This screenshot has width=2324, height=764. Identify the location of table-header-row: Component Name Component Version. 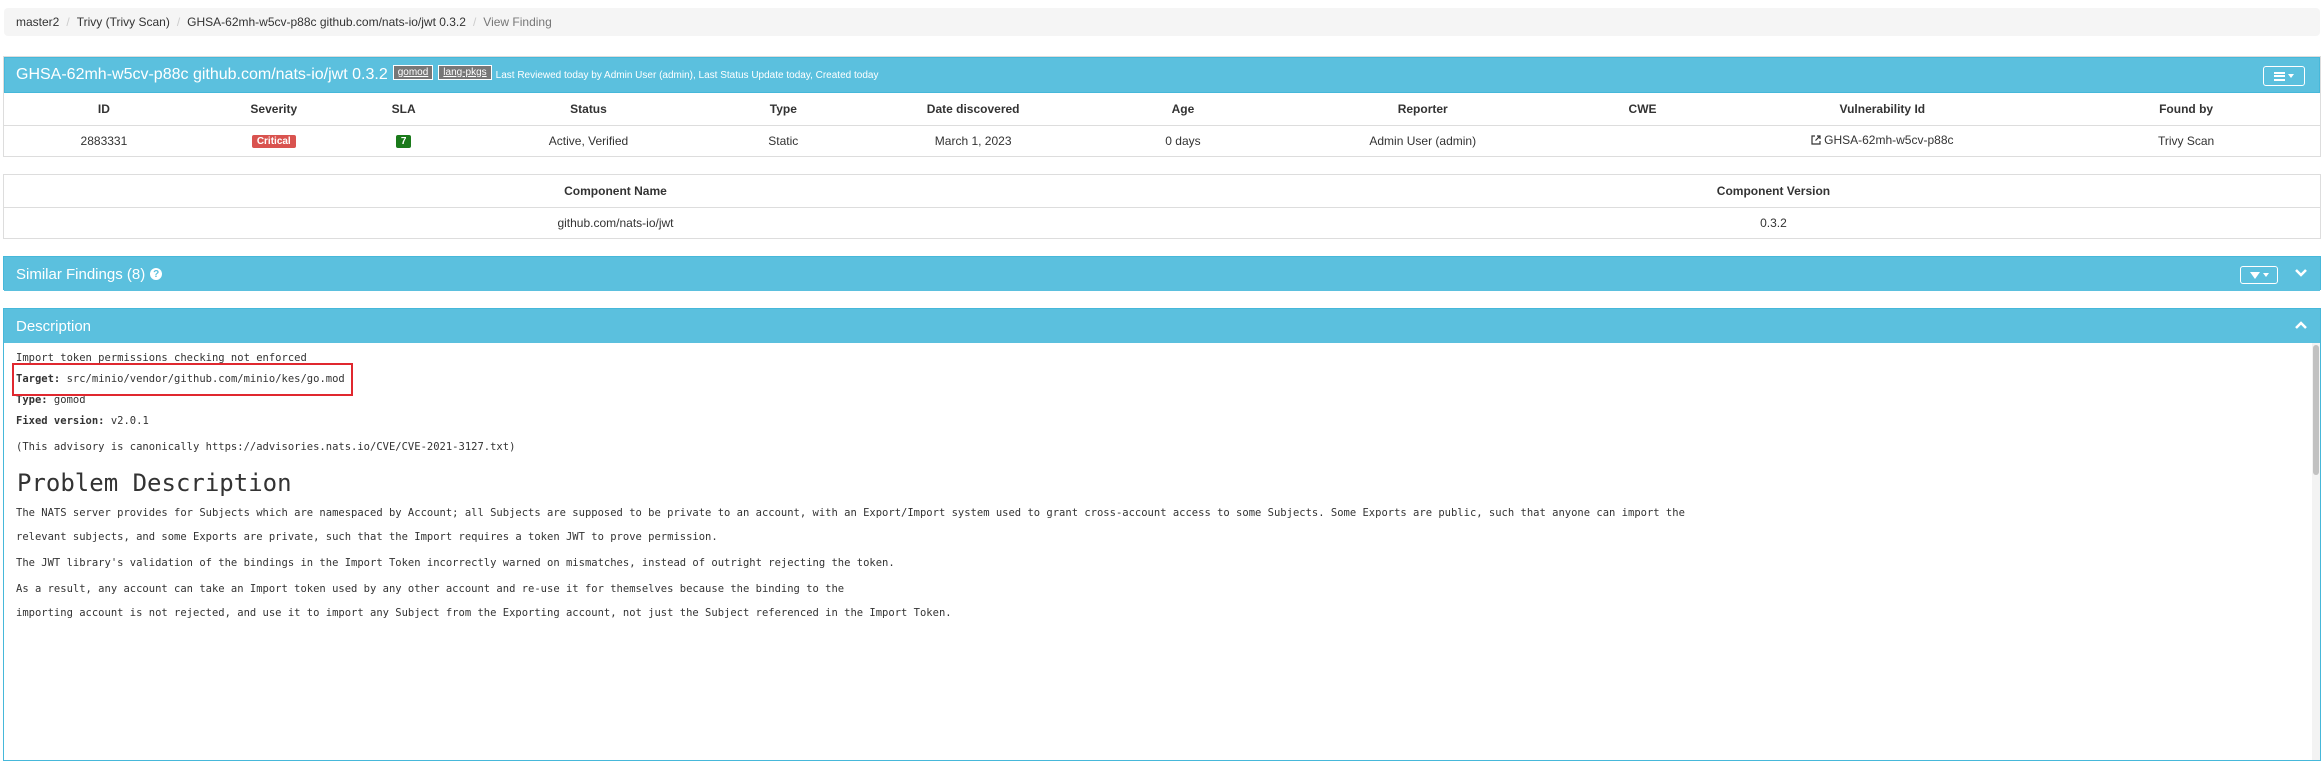
(1162, 191).